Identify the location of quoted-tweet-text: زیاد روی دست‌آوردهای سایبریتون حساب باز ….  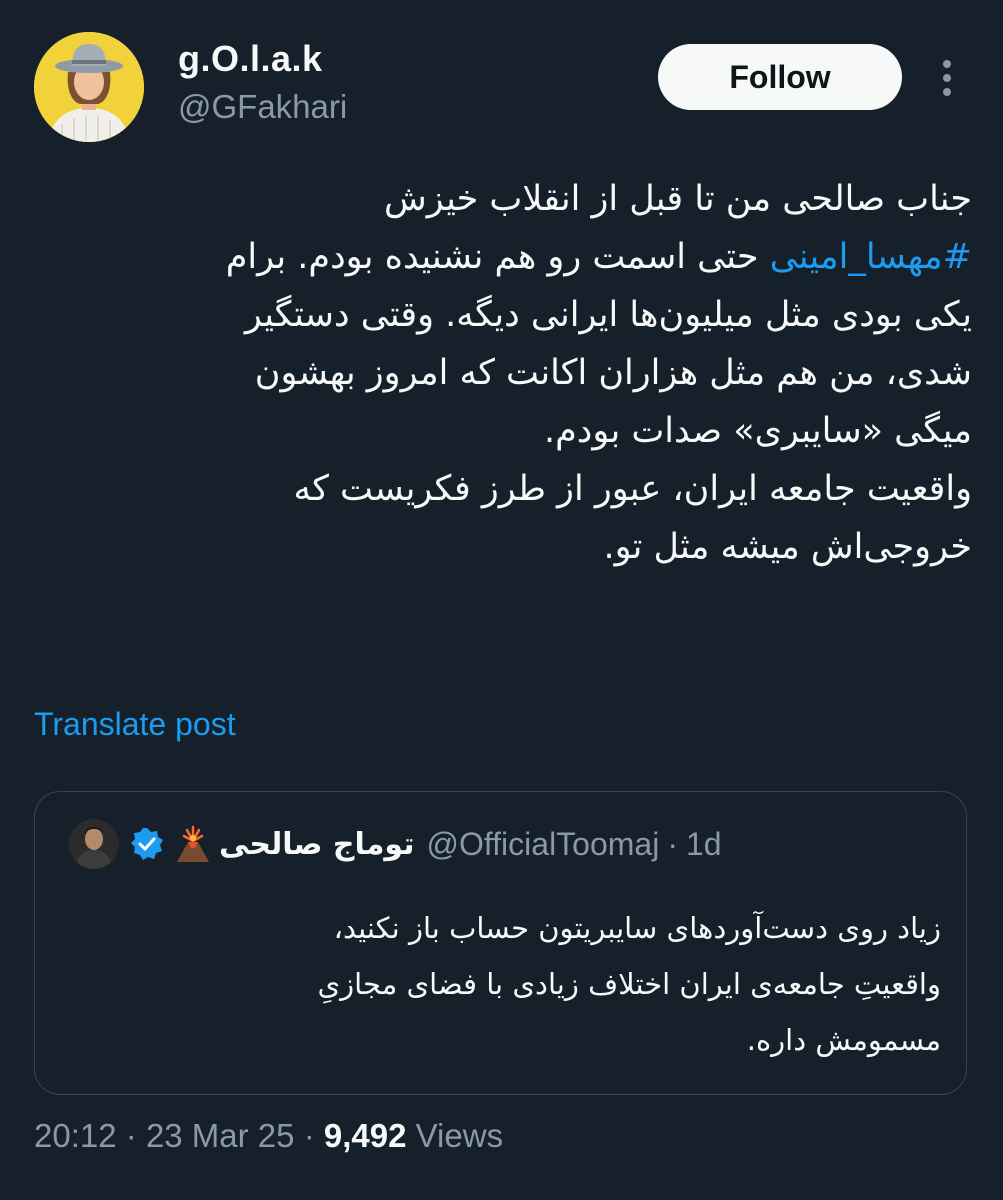
(500, 984).